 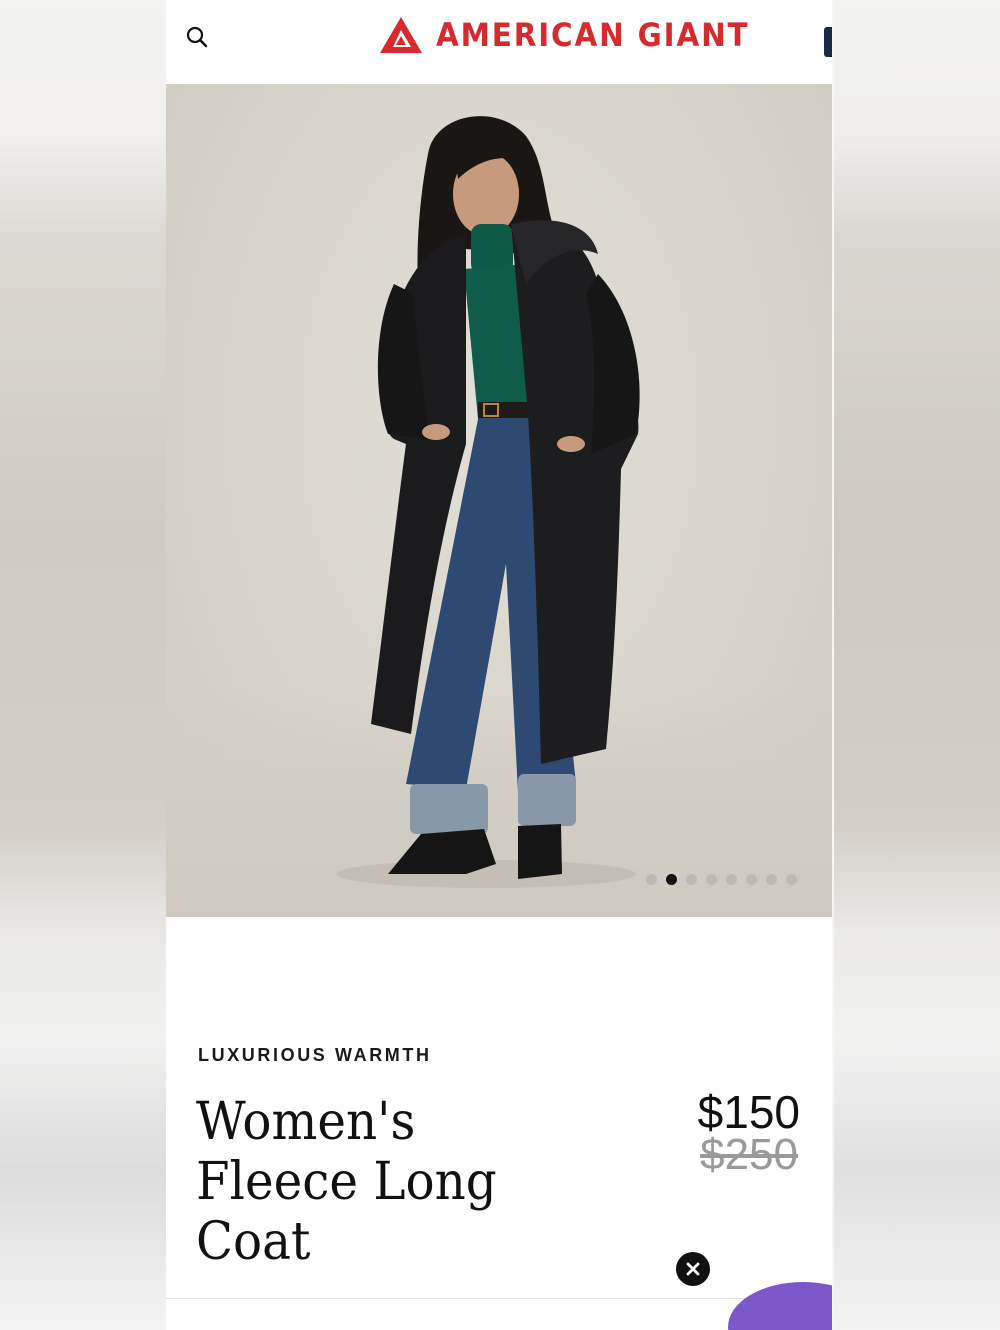 I want to click on product-title: Women's Fleece Long Coat, so click(x=346, y=1182).